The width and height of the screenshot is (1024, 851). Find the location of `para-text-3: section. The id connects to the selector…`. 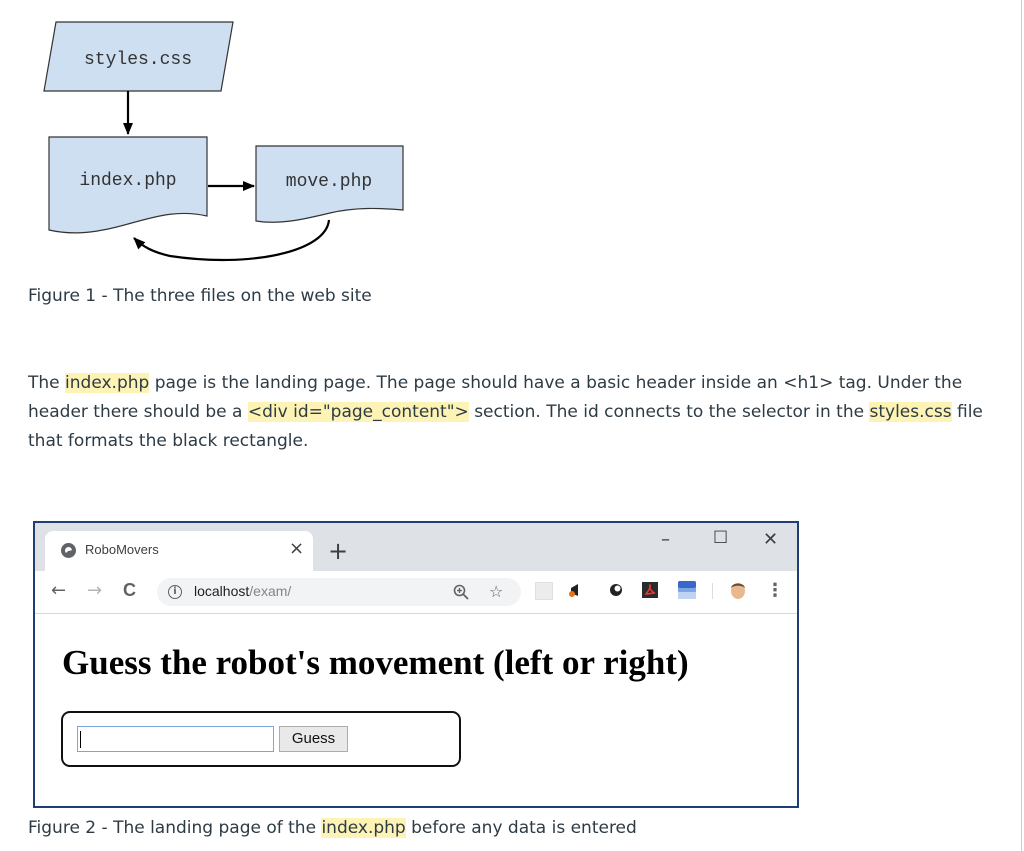

para-text-3: section. The id connects to the selector… is located at coordinates (669, 412).